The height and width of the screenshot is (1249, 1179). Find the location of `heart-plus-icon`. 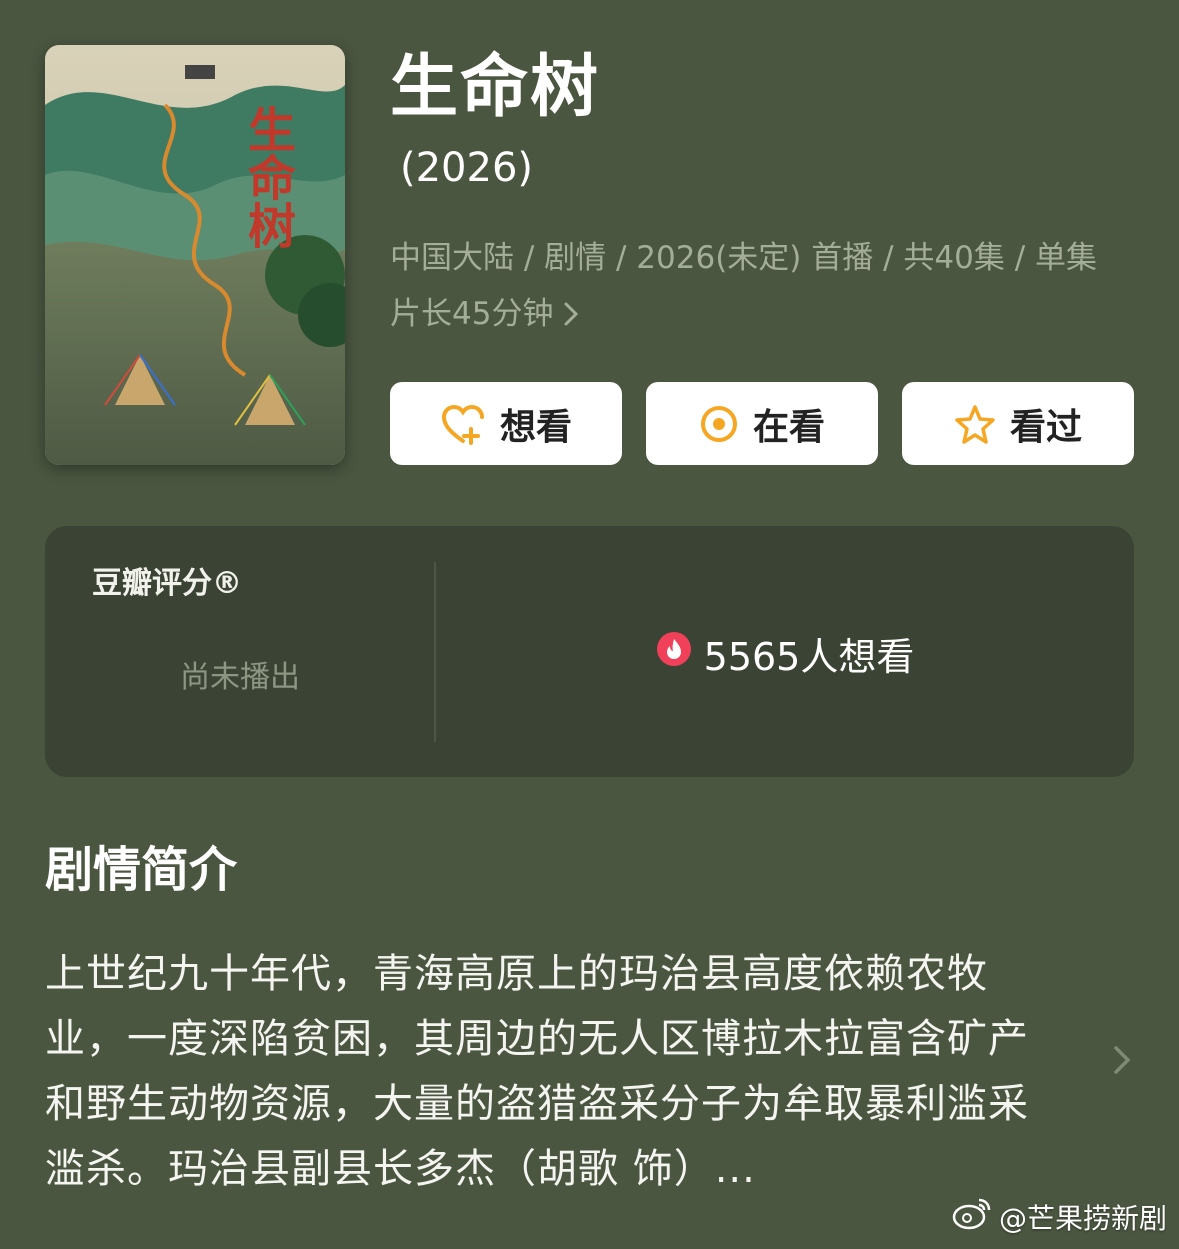

heart-plus-icon is located at coordinates (463, 424).